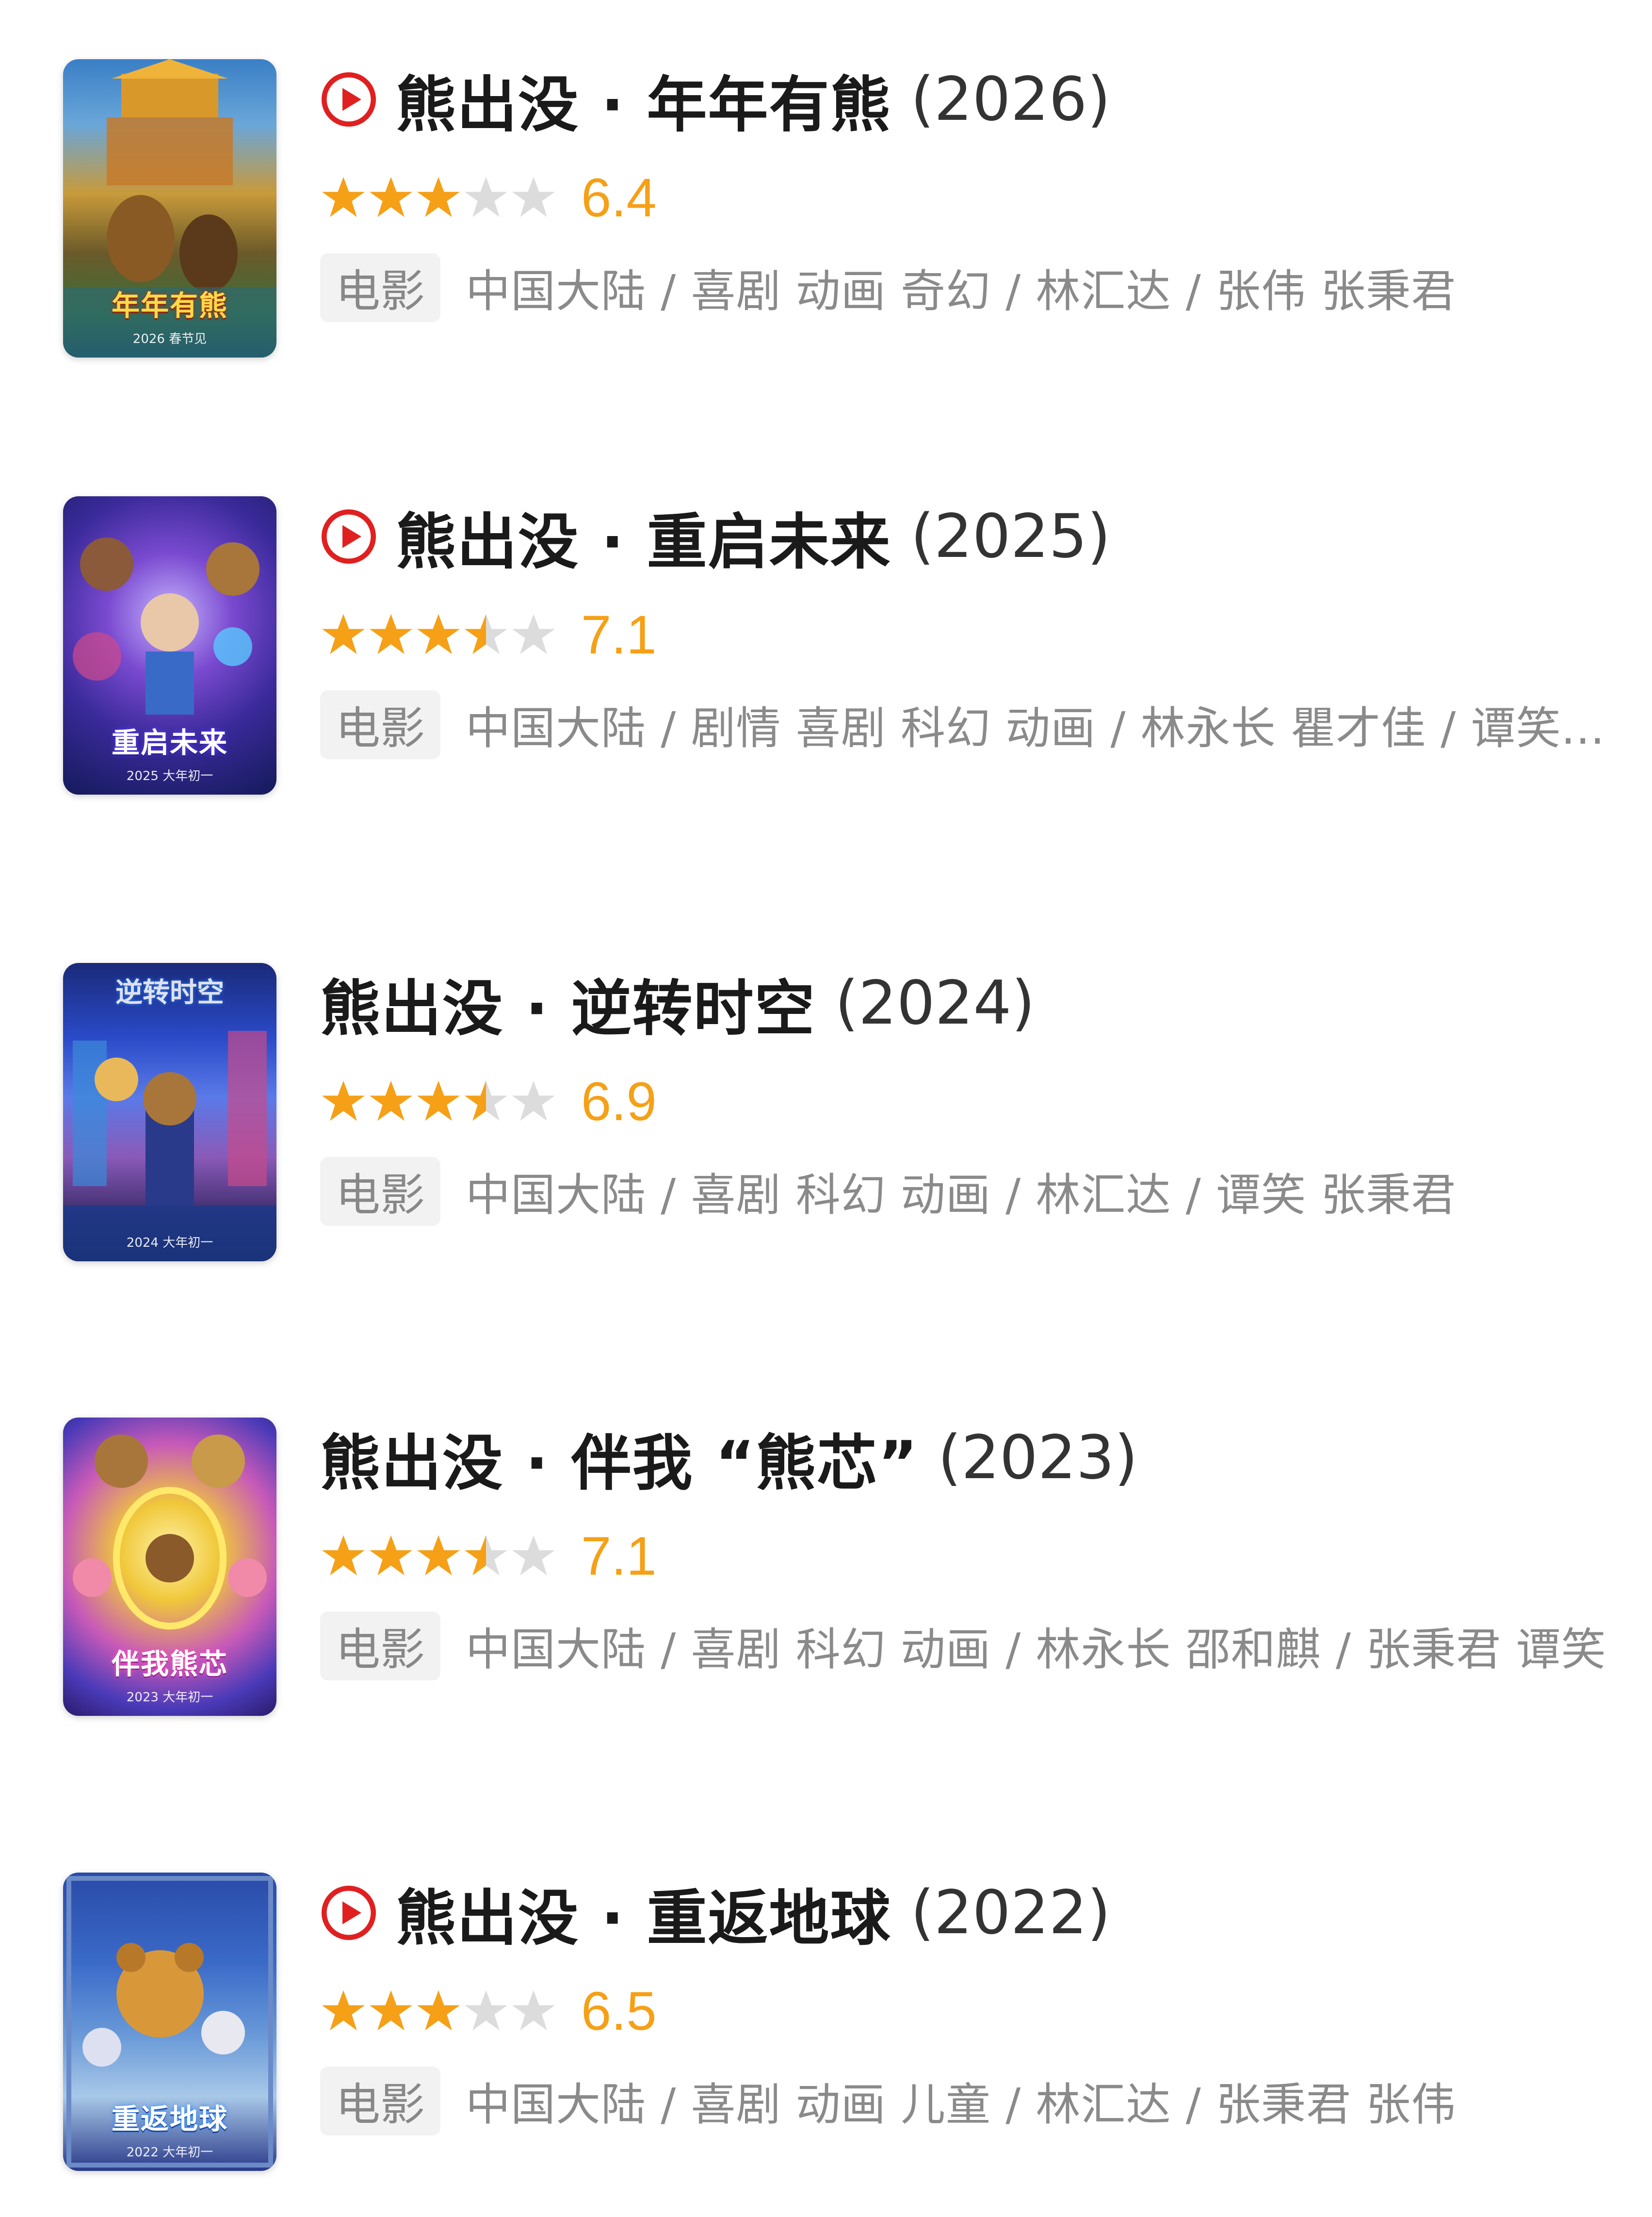  What do you see at coordinates (619, 1457) in the screenshot?
I see `movie-title: 熊出没 · 伴我 “熊芯”` at bounding box center [619, 1457].